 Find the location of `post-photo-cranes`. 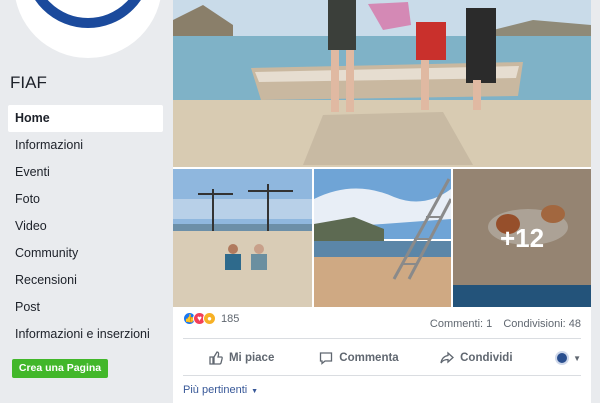

post-photo-cranes is located at coordinates (242, 238).